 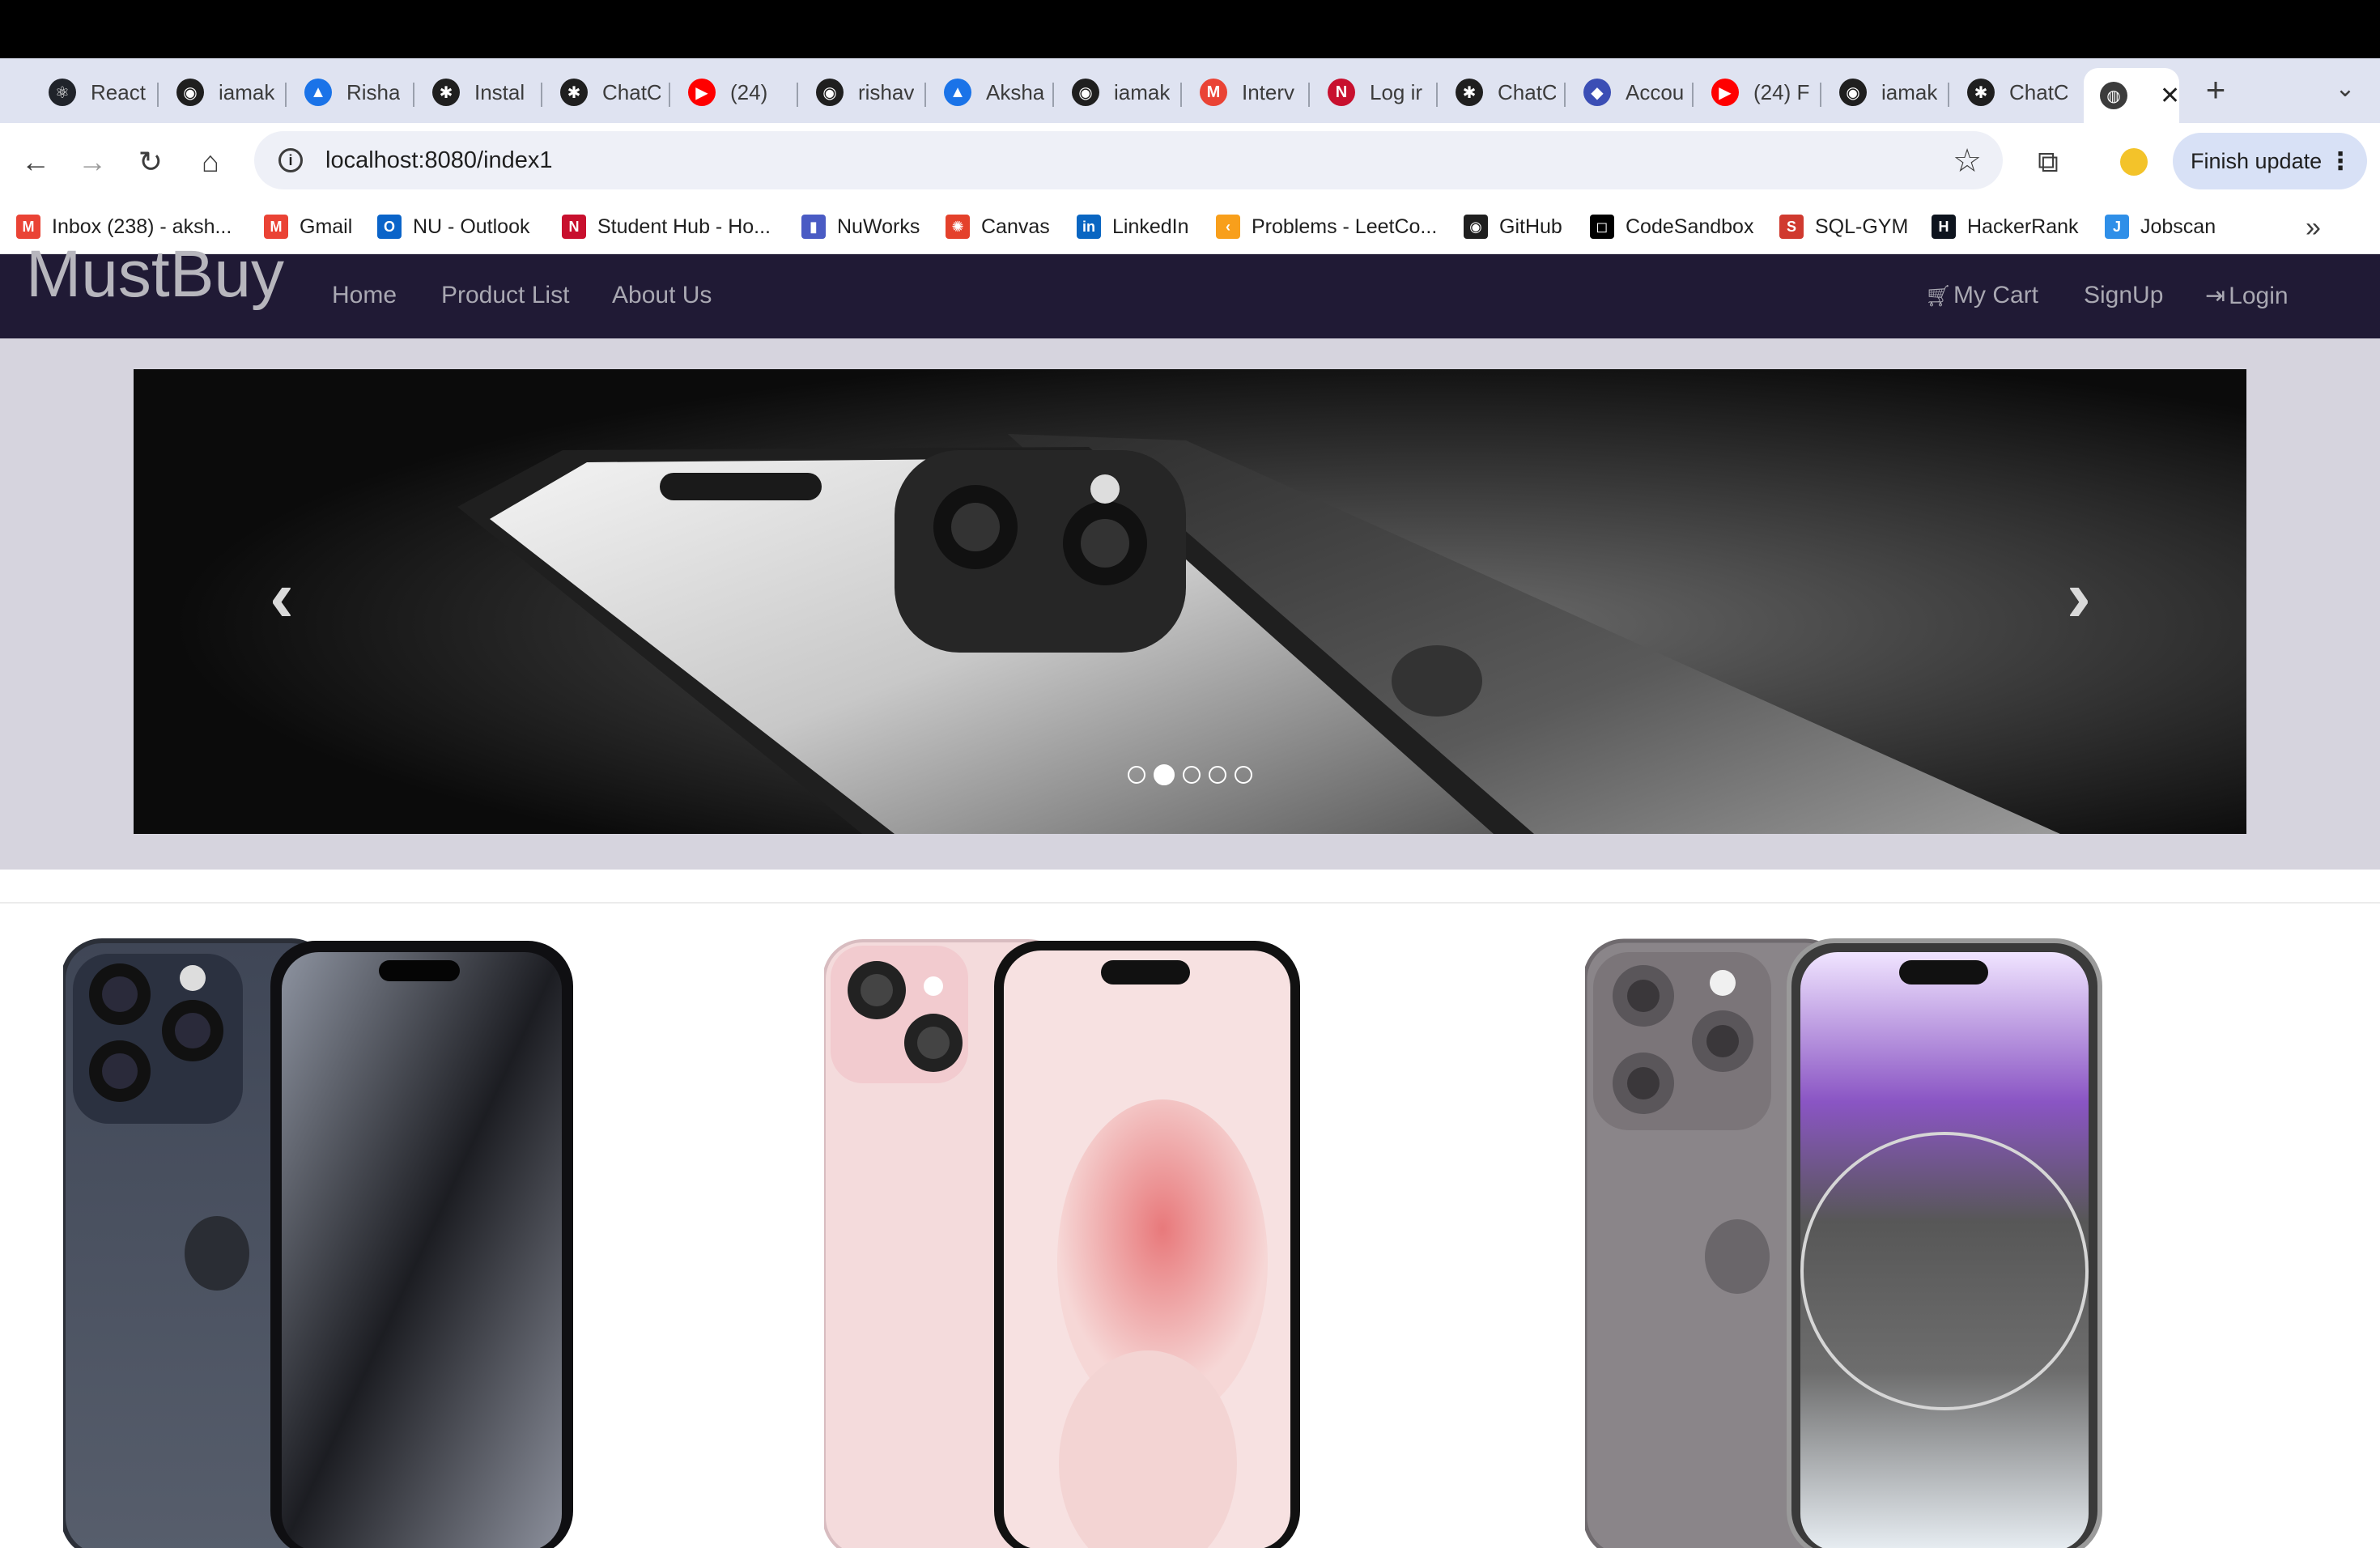 What do you see at coordinates (151, 162) in the screenshot?
I see `reload-icon: ↻` at bounding box center [151, 162].